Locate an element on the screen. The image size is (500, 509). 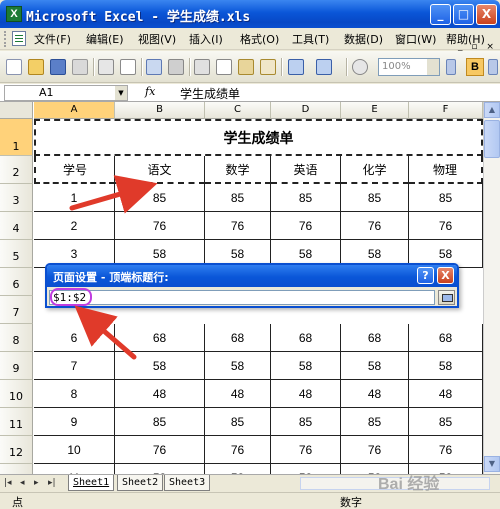
print-preview-icon is located at coordinates (128, 67).